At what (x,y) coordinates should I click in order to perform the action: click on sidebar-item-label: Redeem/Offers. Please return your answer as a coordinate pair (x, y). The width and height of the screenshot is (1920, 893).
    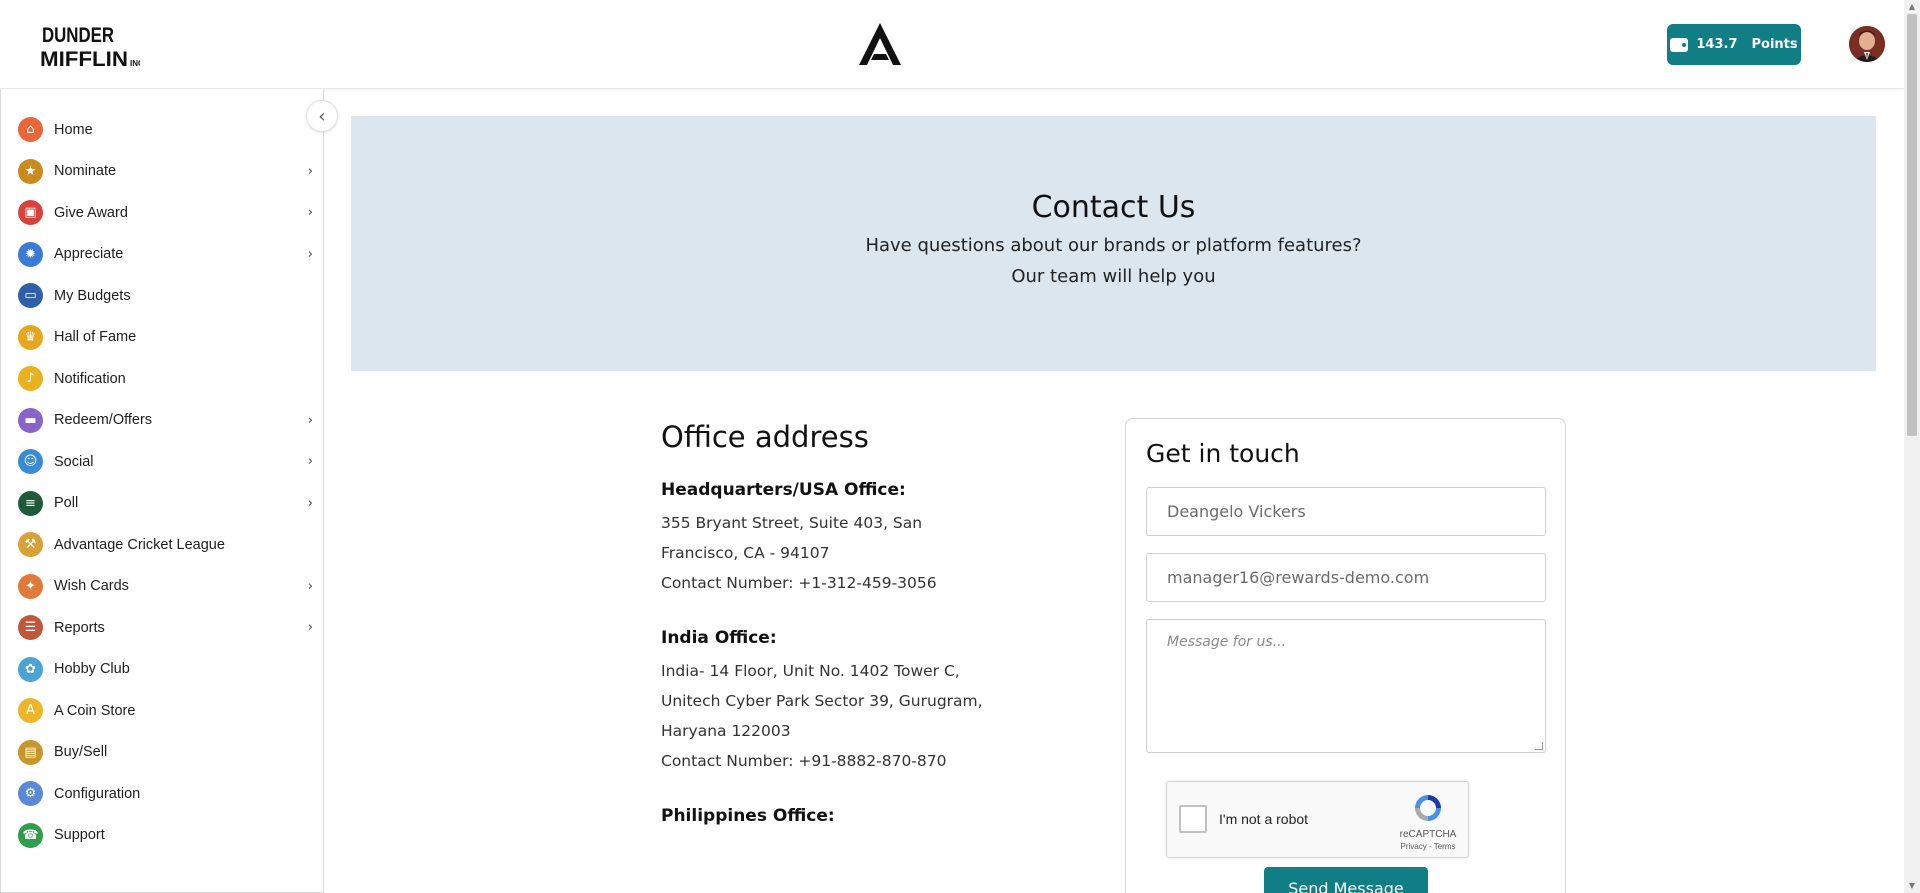
    Looking at the image, I should click on (103, 420).